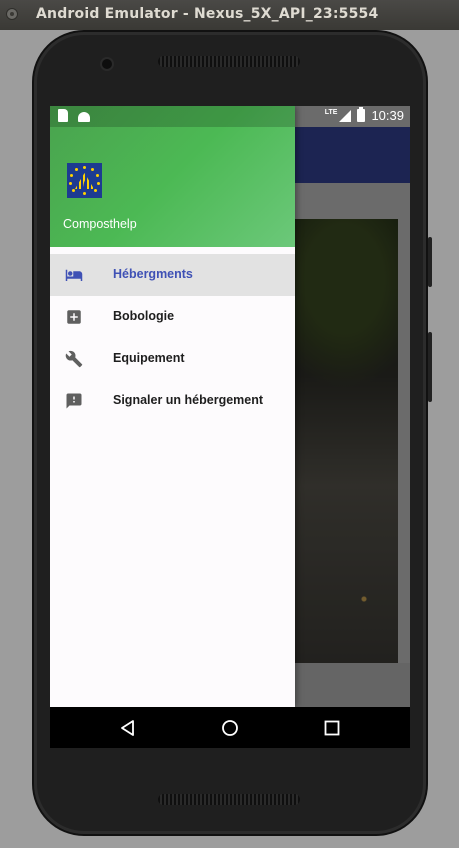  What do you see at coordinates (153, 274) in the screenshot?
I see `menu-item-label: Hébergments` at bounding box center [153, 274].